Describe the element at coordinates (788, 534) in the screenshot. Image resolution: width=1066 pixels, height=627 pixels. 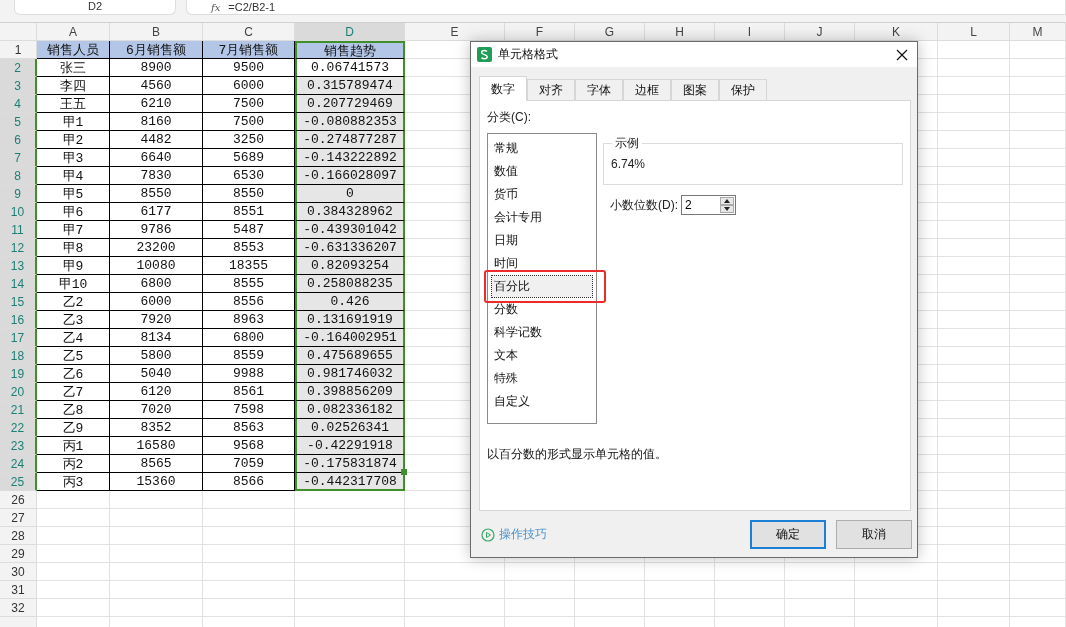
I see `ok-button: 确定` at that location.